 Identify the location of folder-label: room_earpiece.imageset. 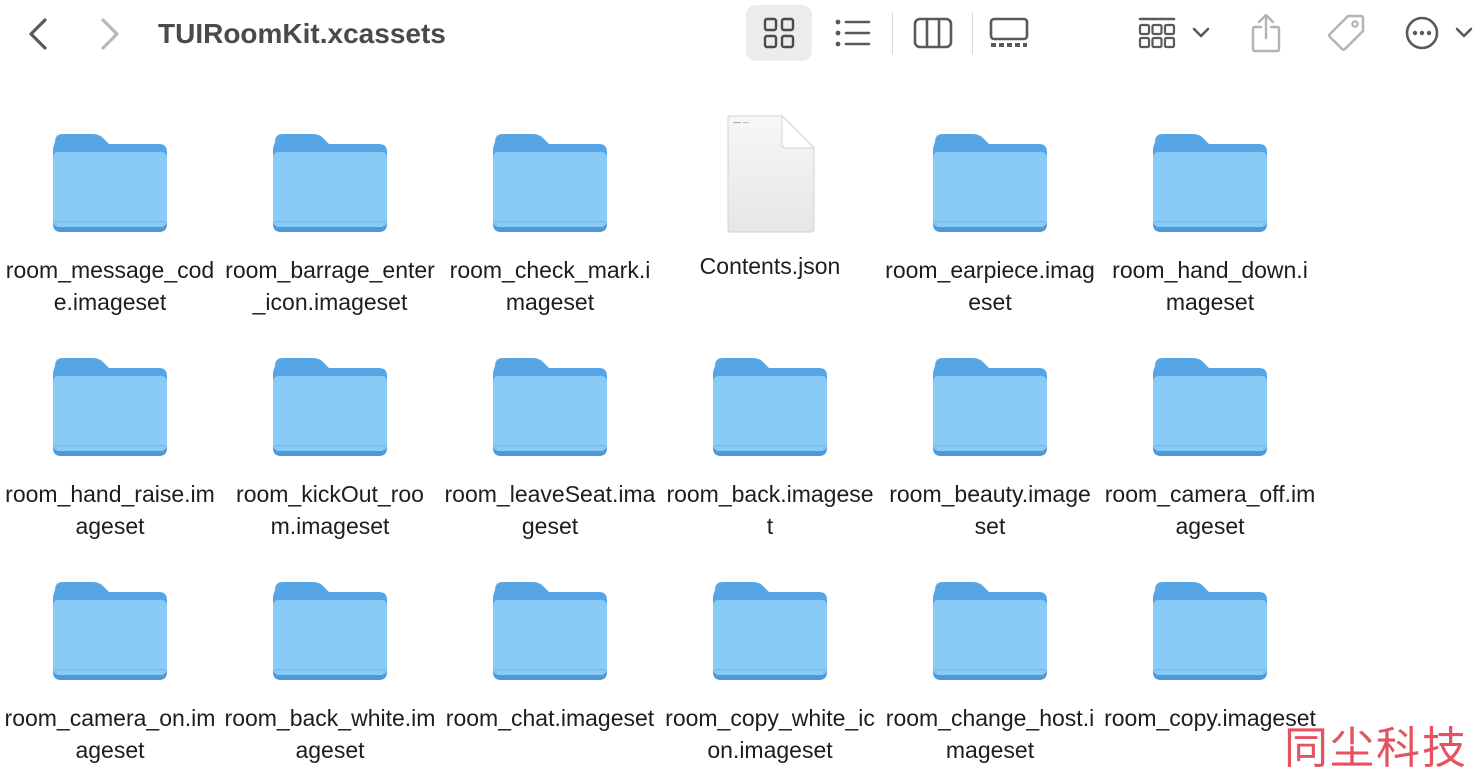
(990, 286).